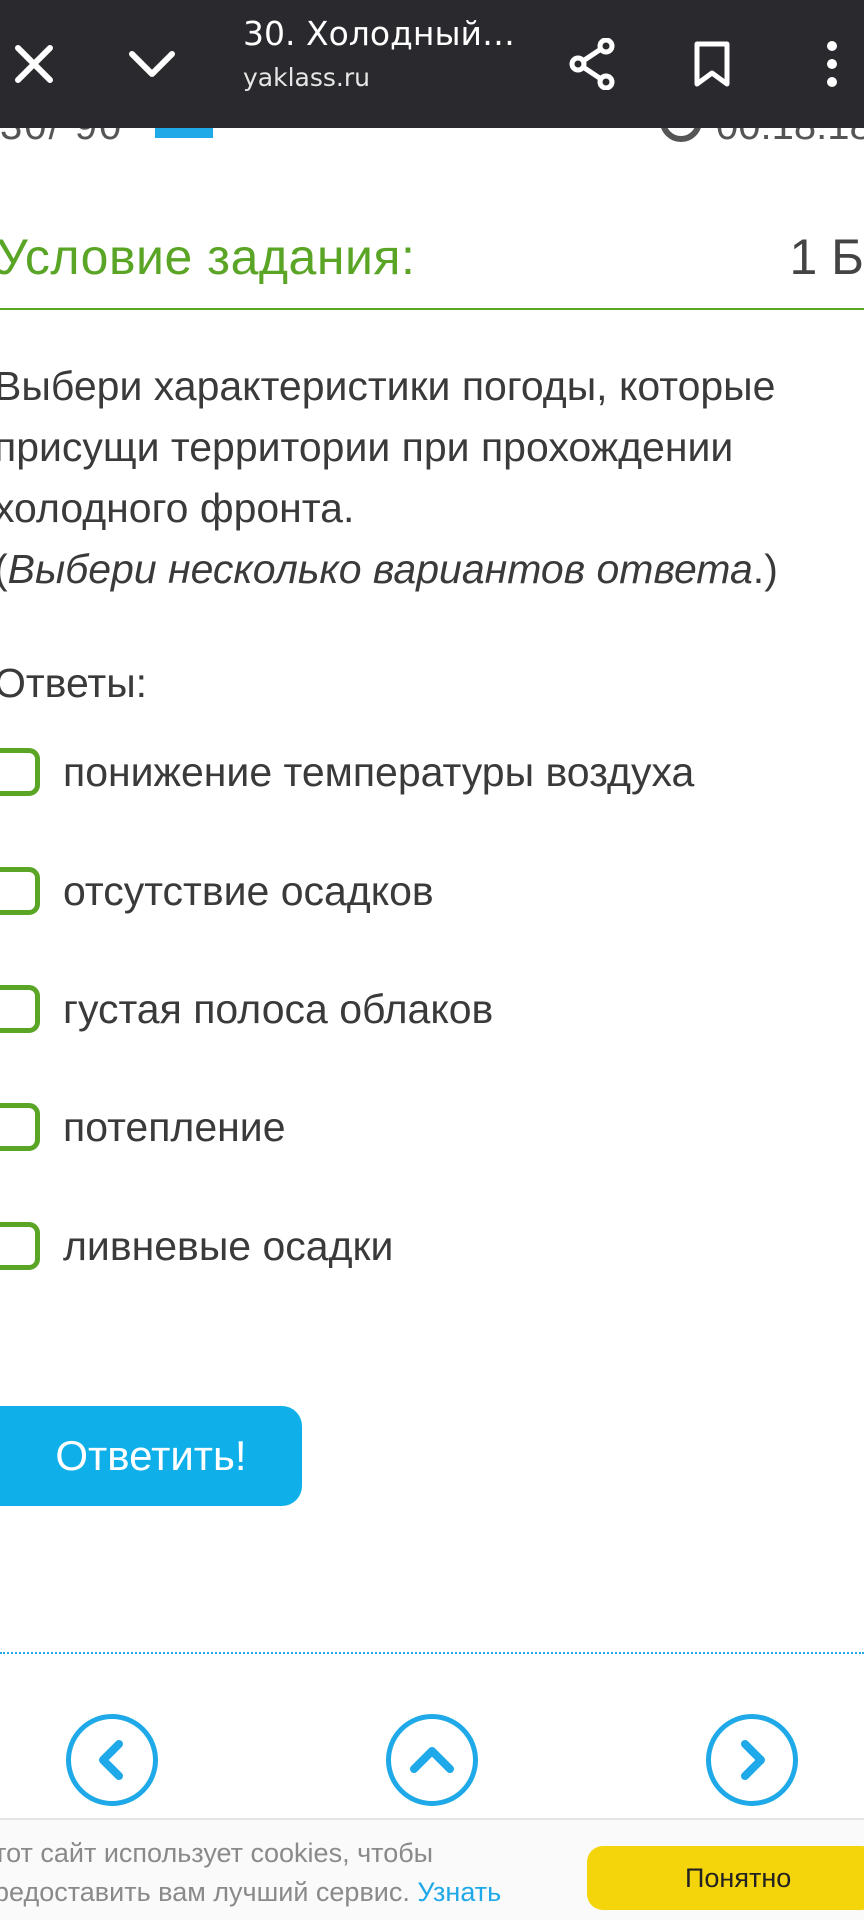 The width and height of the screenshot is (864, 1920). What do you see at coordinates (432, 138) in the screenshot?
I see `progress-strip: 30/ 90 00:18:18` at bounding box center [432, 138].